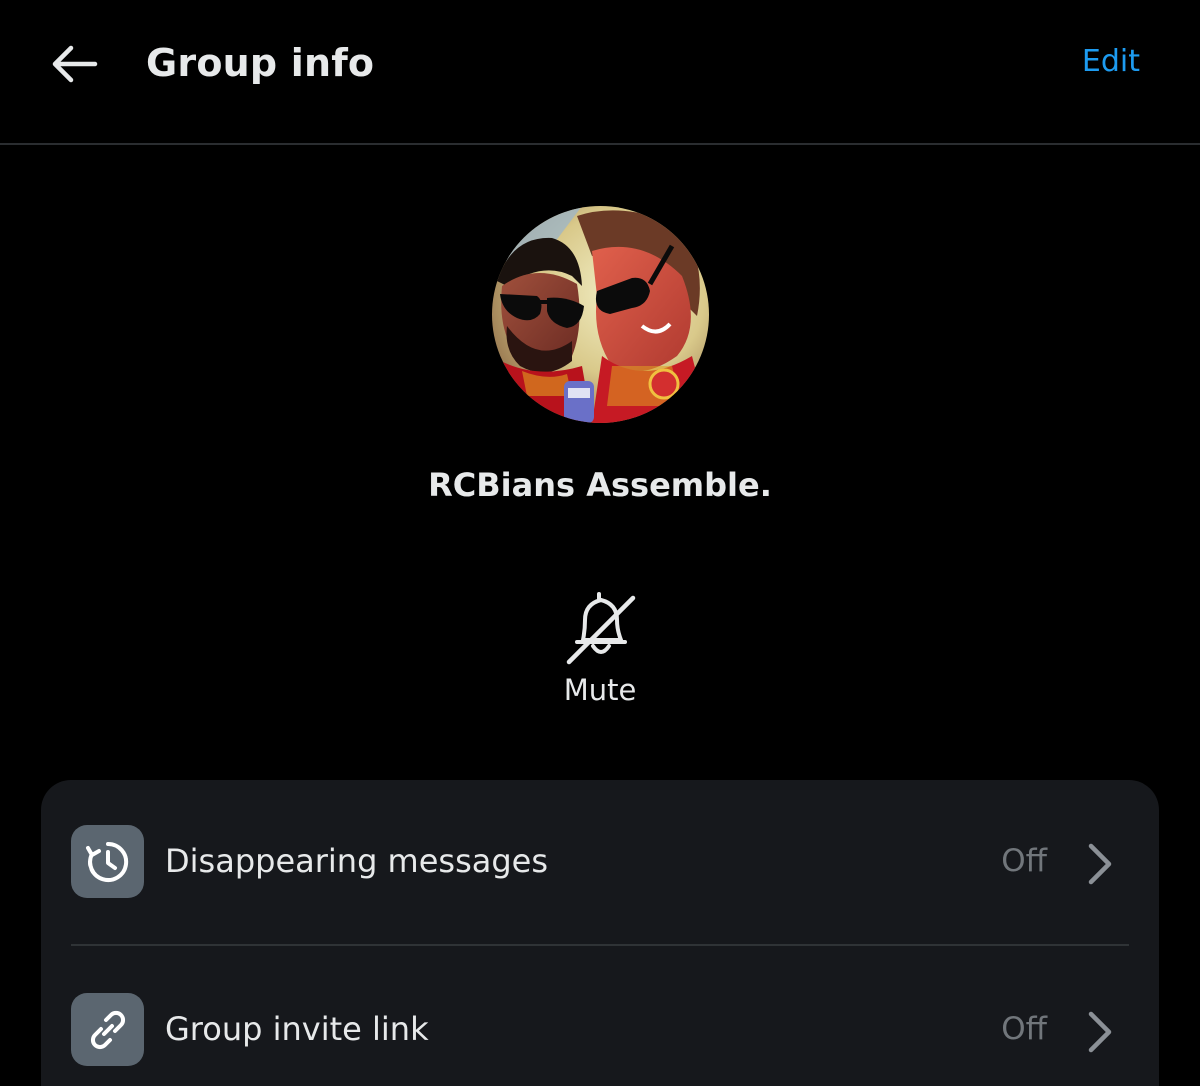 This screenshot has width=1200, height=1086. I want to click on arrow-left-icon, so click(75, 64).